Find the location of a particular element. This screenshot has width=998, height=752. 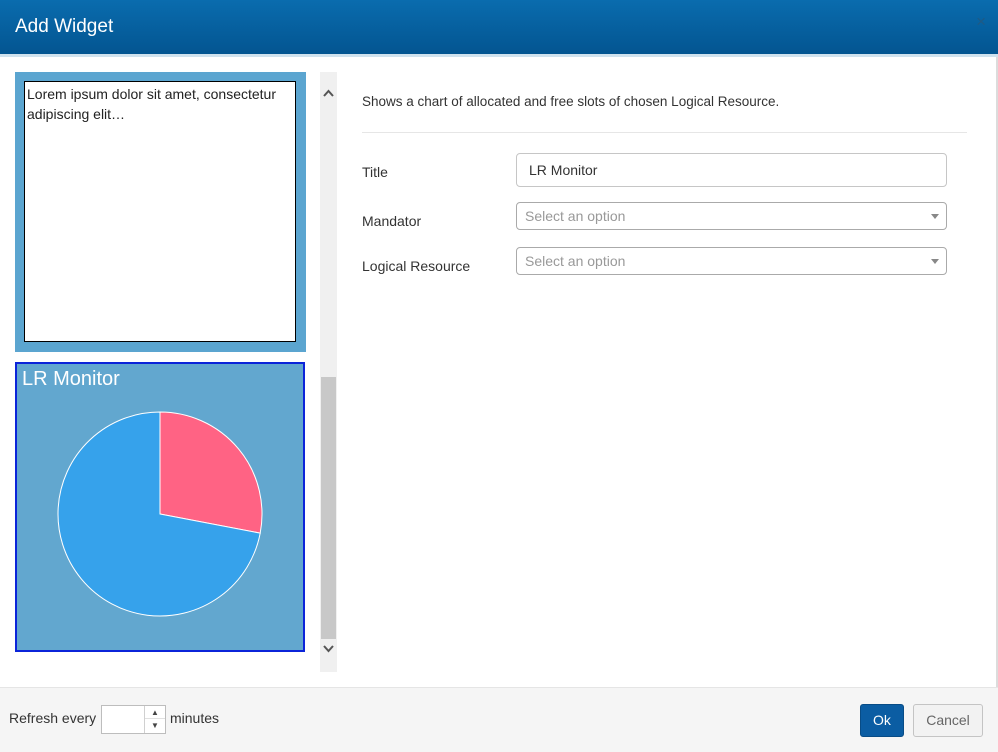

refresh-stepper: ▲ ▼ is located at coordinates (154, 719).